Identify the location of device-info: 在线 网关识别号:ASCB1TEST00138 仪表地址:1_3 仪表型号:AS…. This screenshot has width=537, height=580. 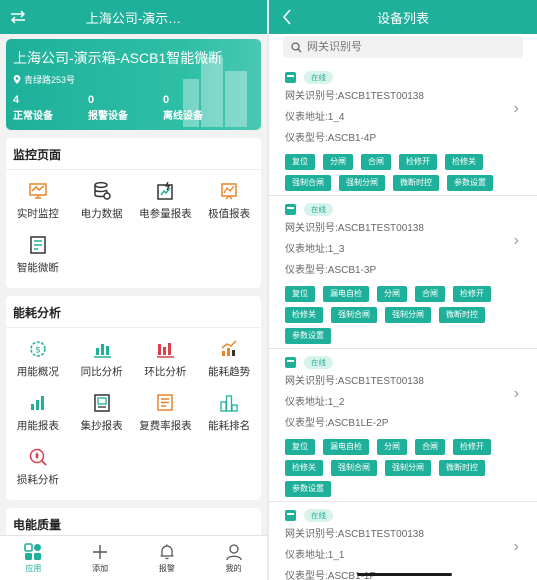
(403, 238).